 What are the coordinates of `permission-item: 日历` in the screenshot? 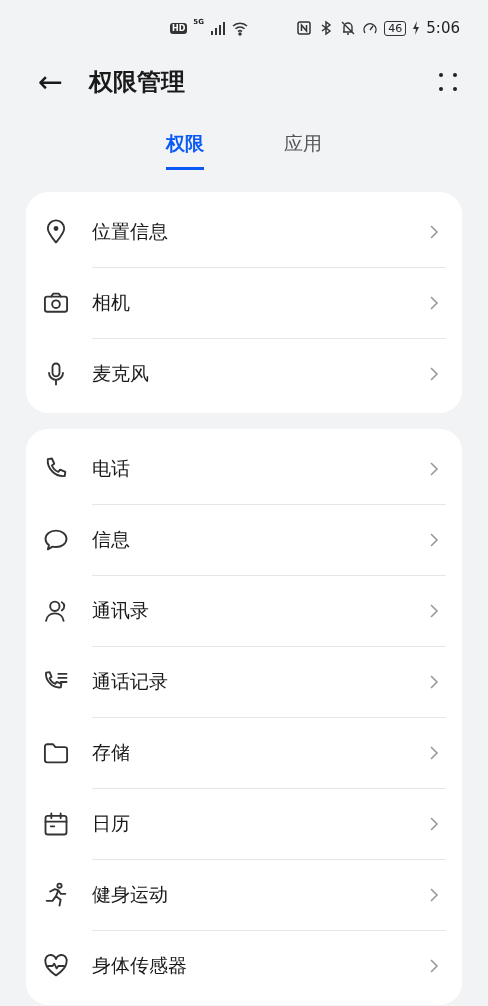 It's located at (260, 823).